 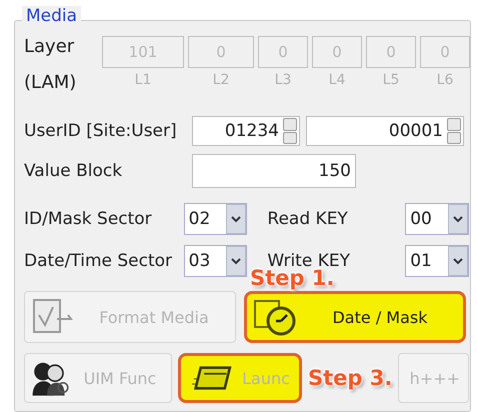 What do you see at coordinates (274, 171) in the screenshot?
I see `input-field: 150` at bounding box center [274, 171].